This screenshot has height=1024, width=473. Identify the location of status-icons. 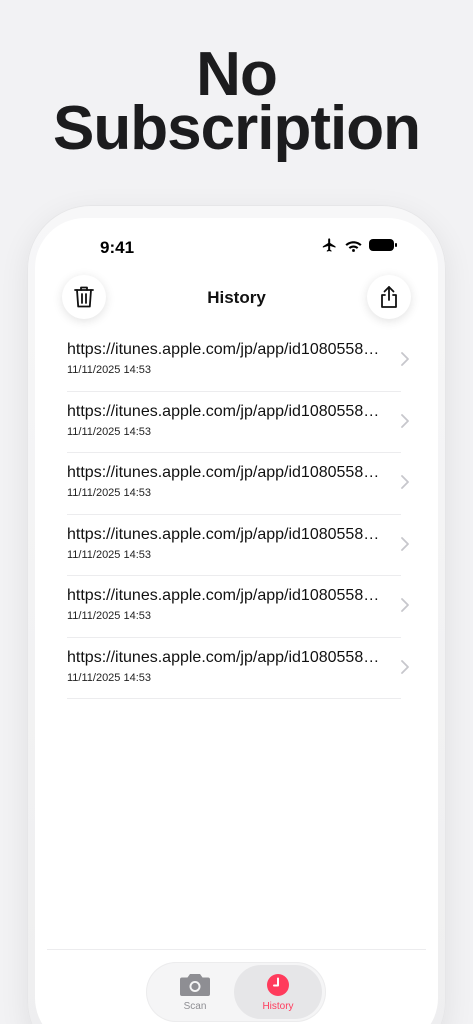
(359, 245).